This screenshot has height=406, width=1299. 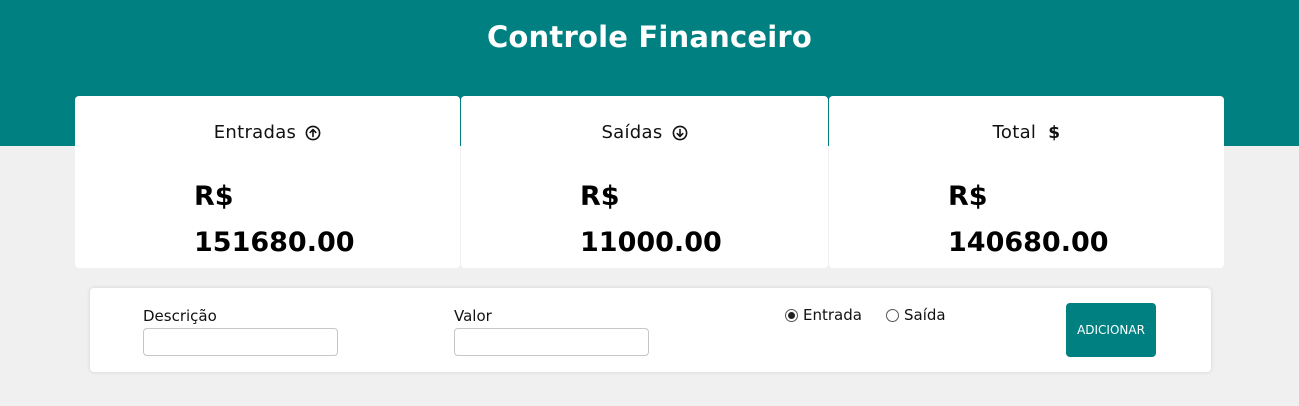 What do you see at coordinates (1054, 132) in the screenshot?
I see `dollar-icon: $` at bounding box center [1054, 132].